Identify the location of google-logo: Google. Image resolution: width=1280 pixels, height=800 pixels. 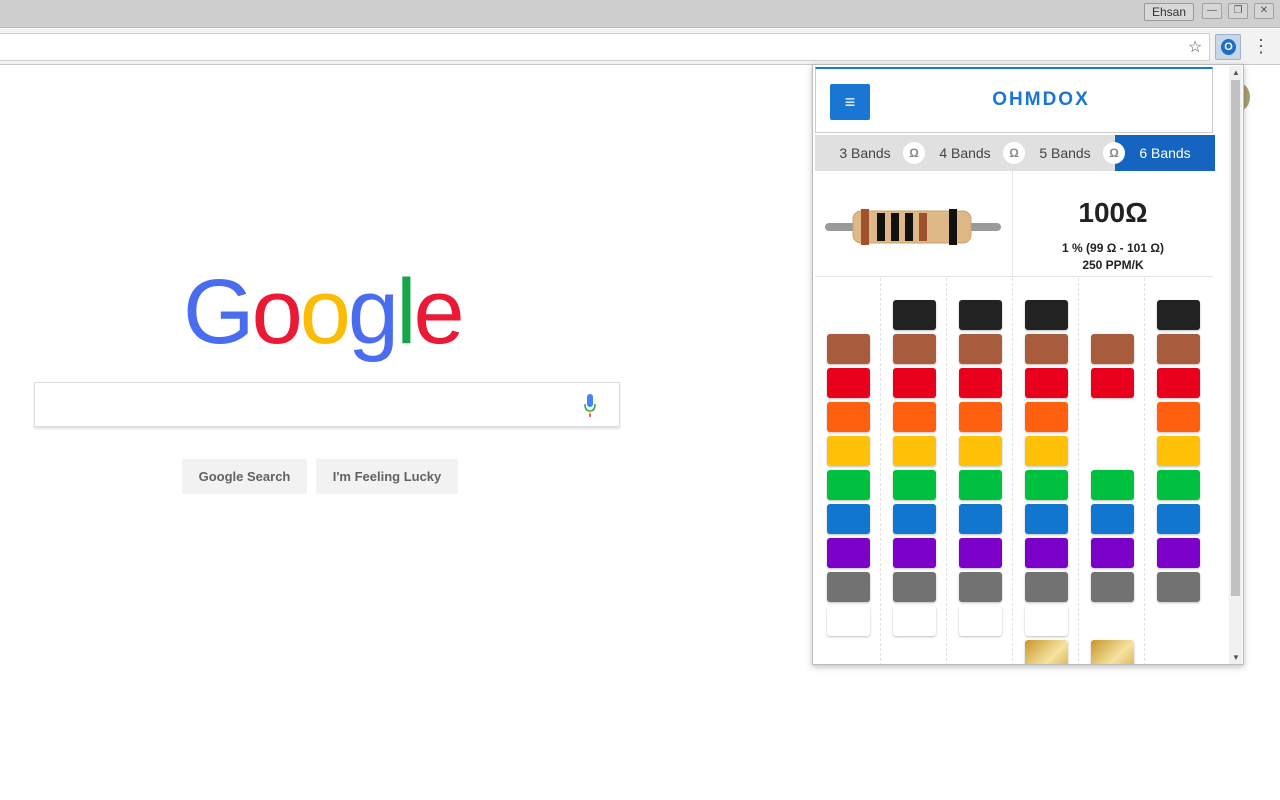
(324, 312).